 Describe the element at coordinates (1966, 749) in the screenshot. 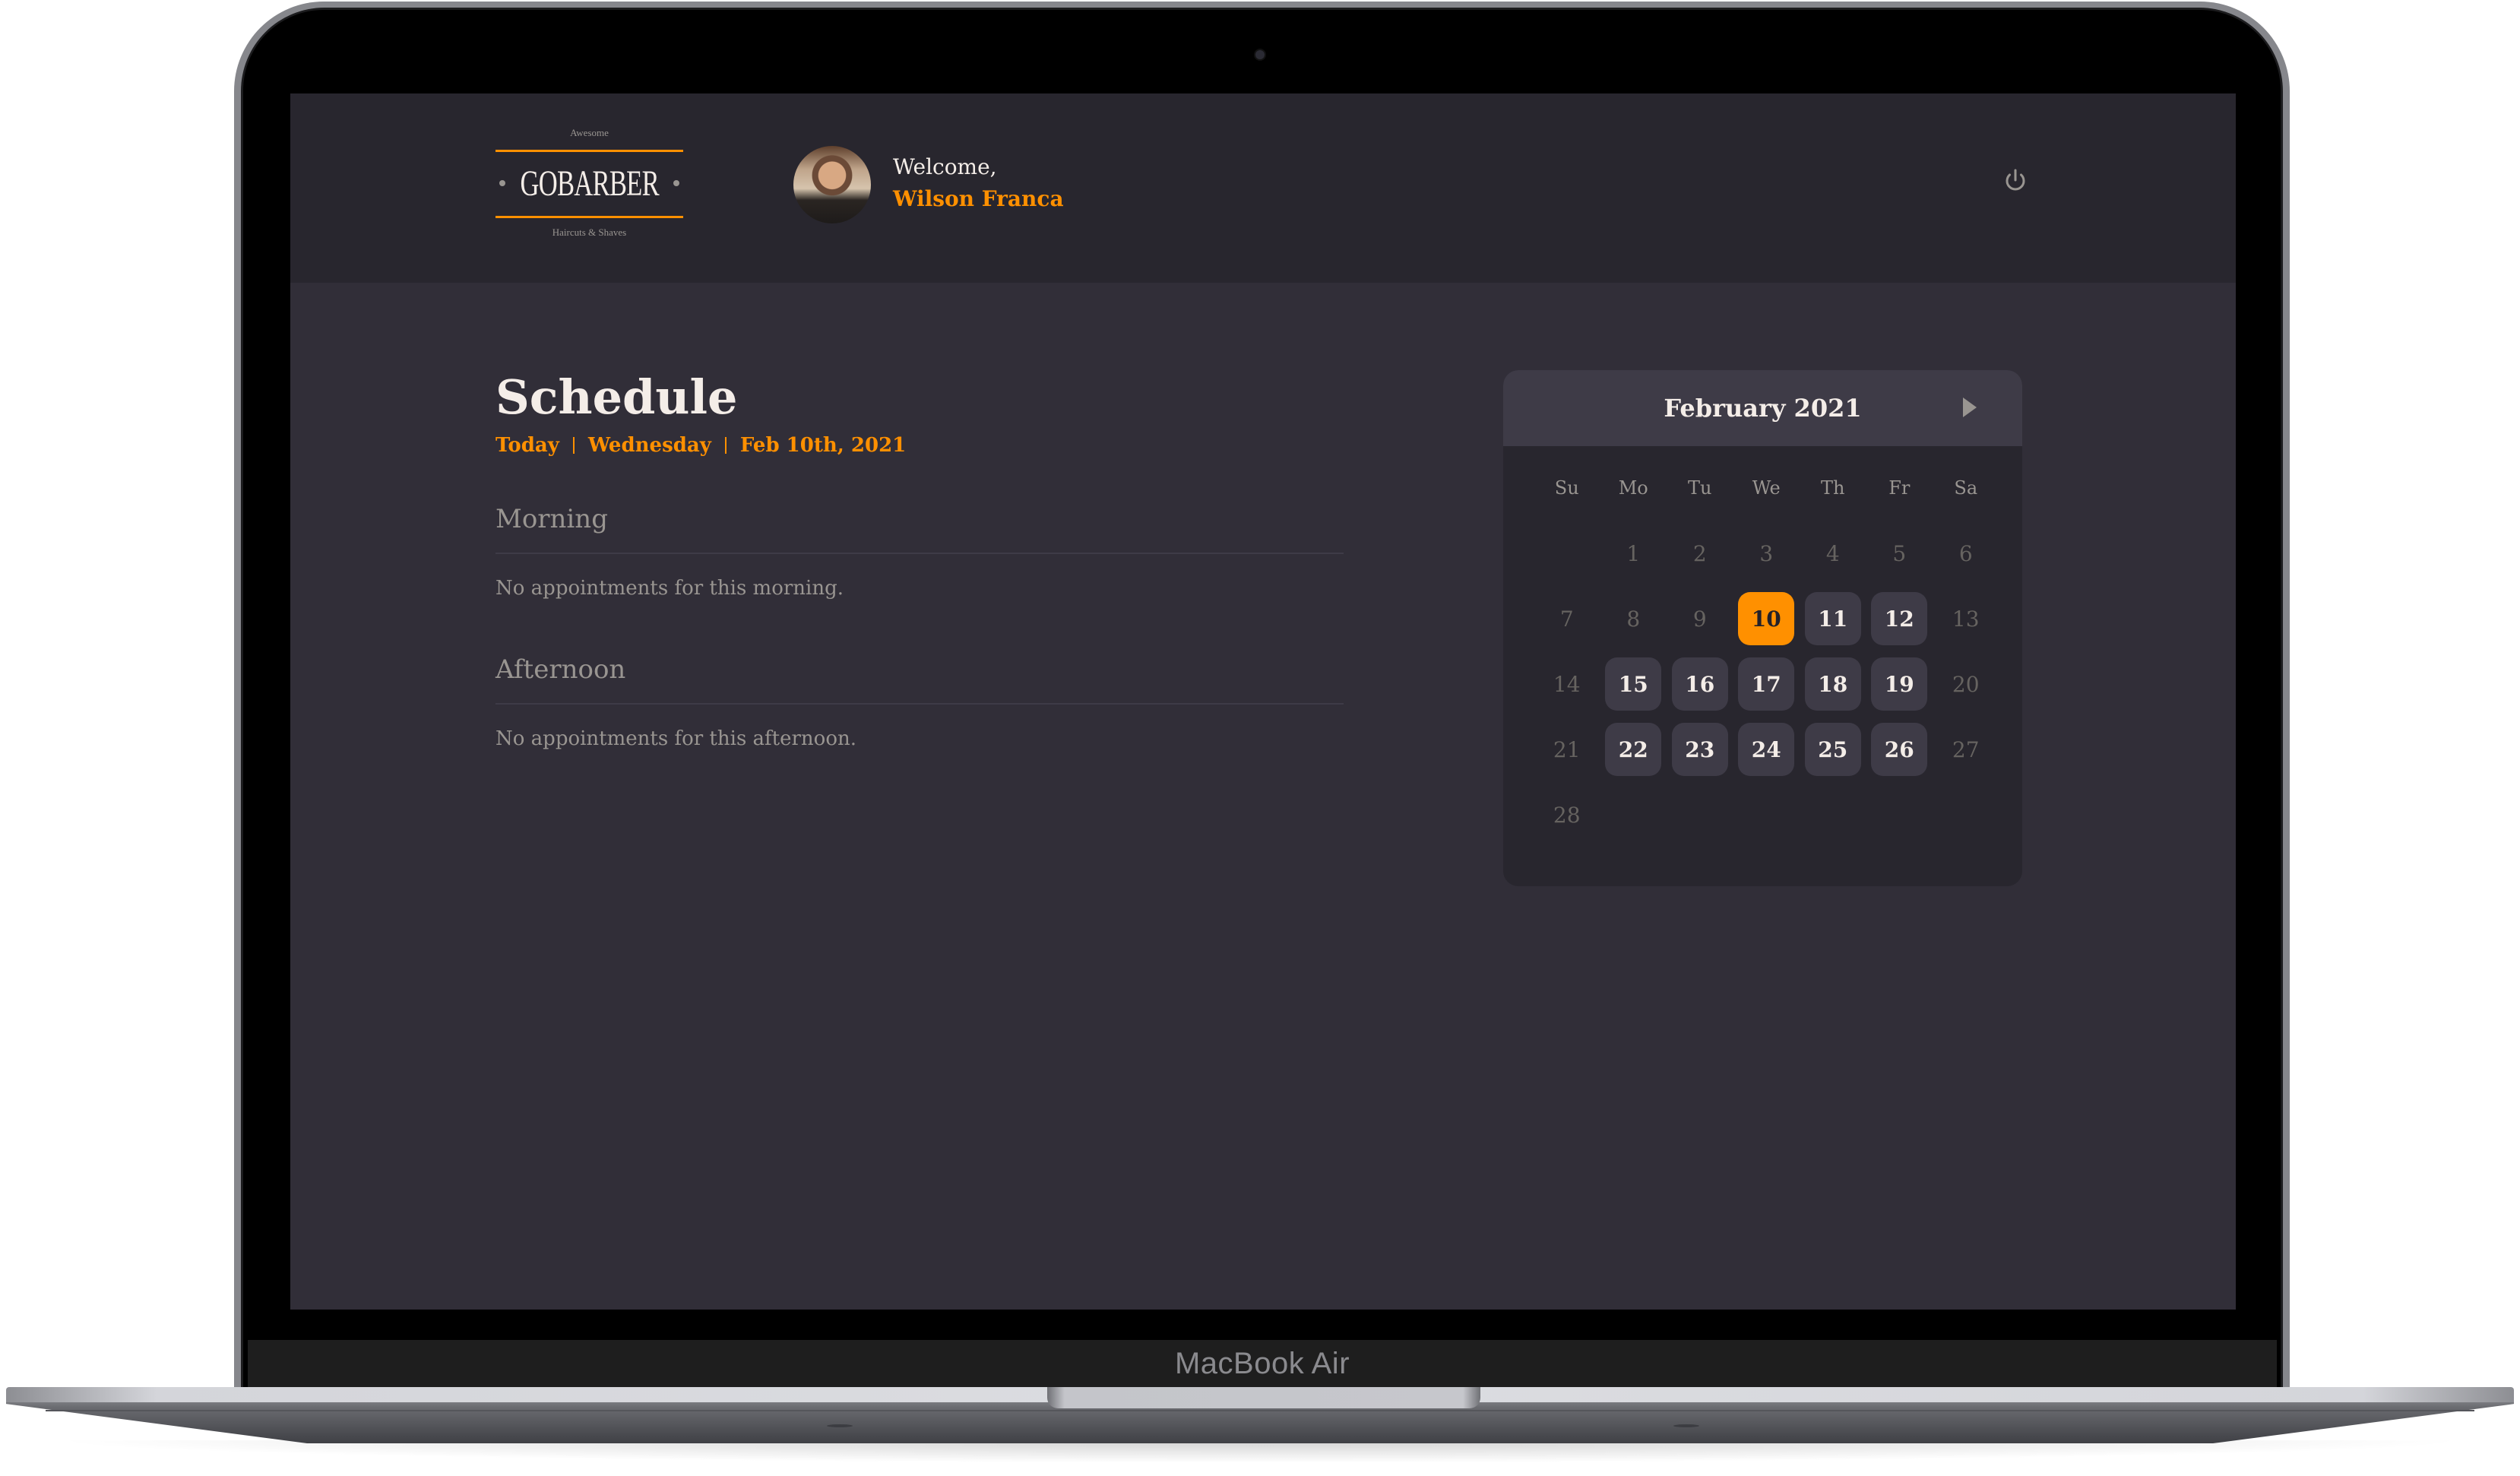

I see `calendar-day: 27` at that location.